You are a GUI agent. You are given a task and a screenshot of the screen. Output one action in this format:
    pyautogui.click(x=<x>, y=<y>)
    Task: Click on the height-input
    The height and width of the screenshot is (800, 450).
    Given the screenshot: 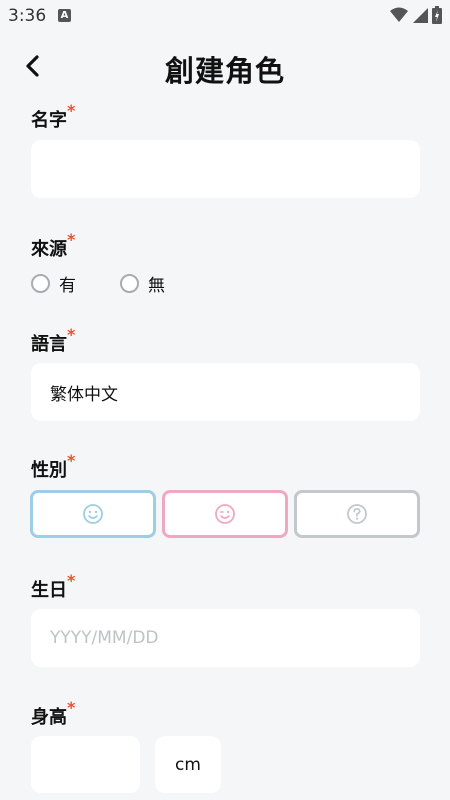 What is the action you would take?
    pyautogui.click(x=85, y=764)
    